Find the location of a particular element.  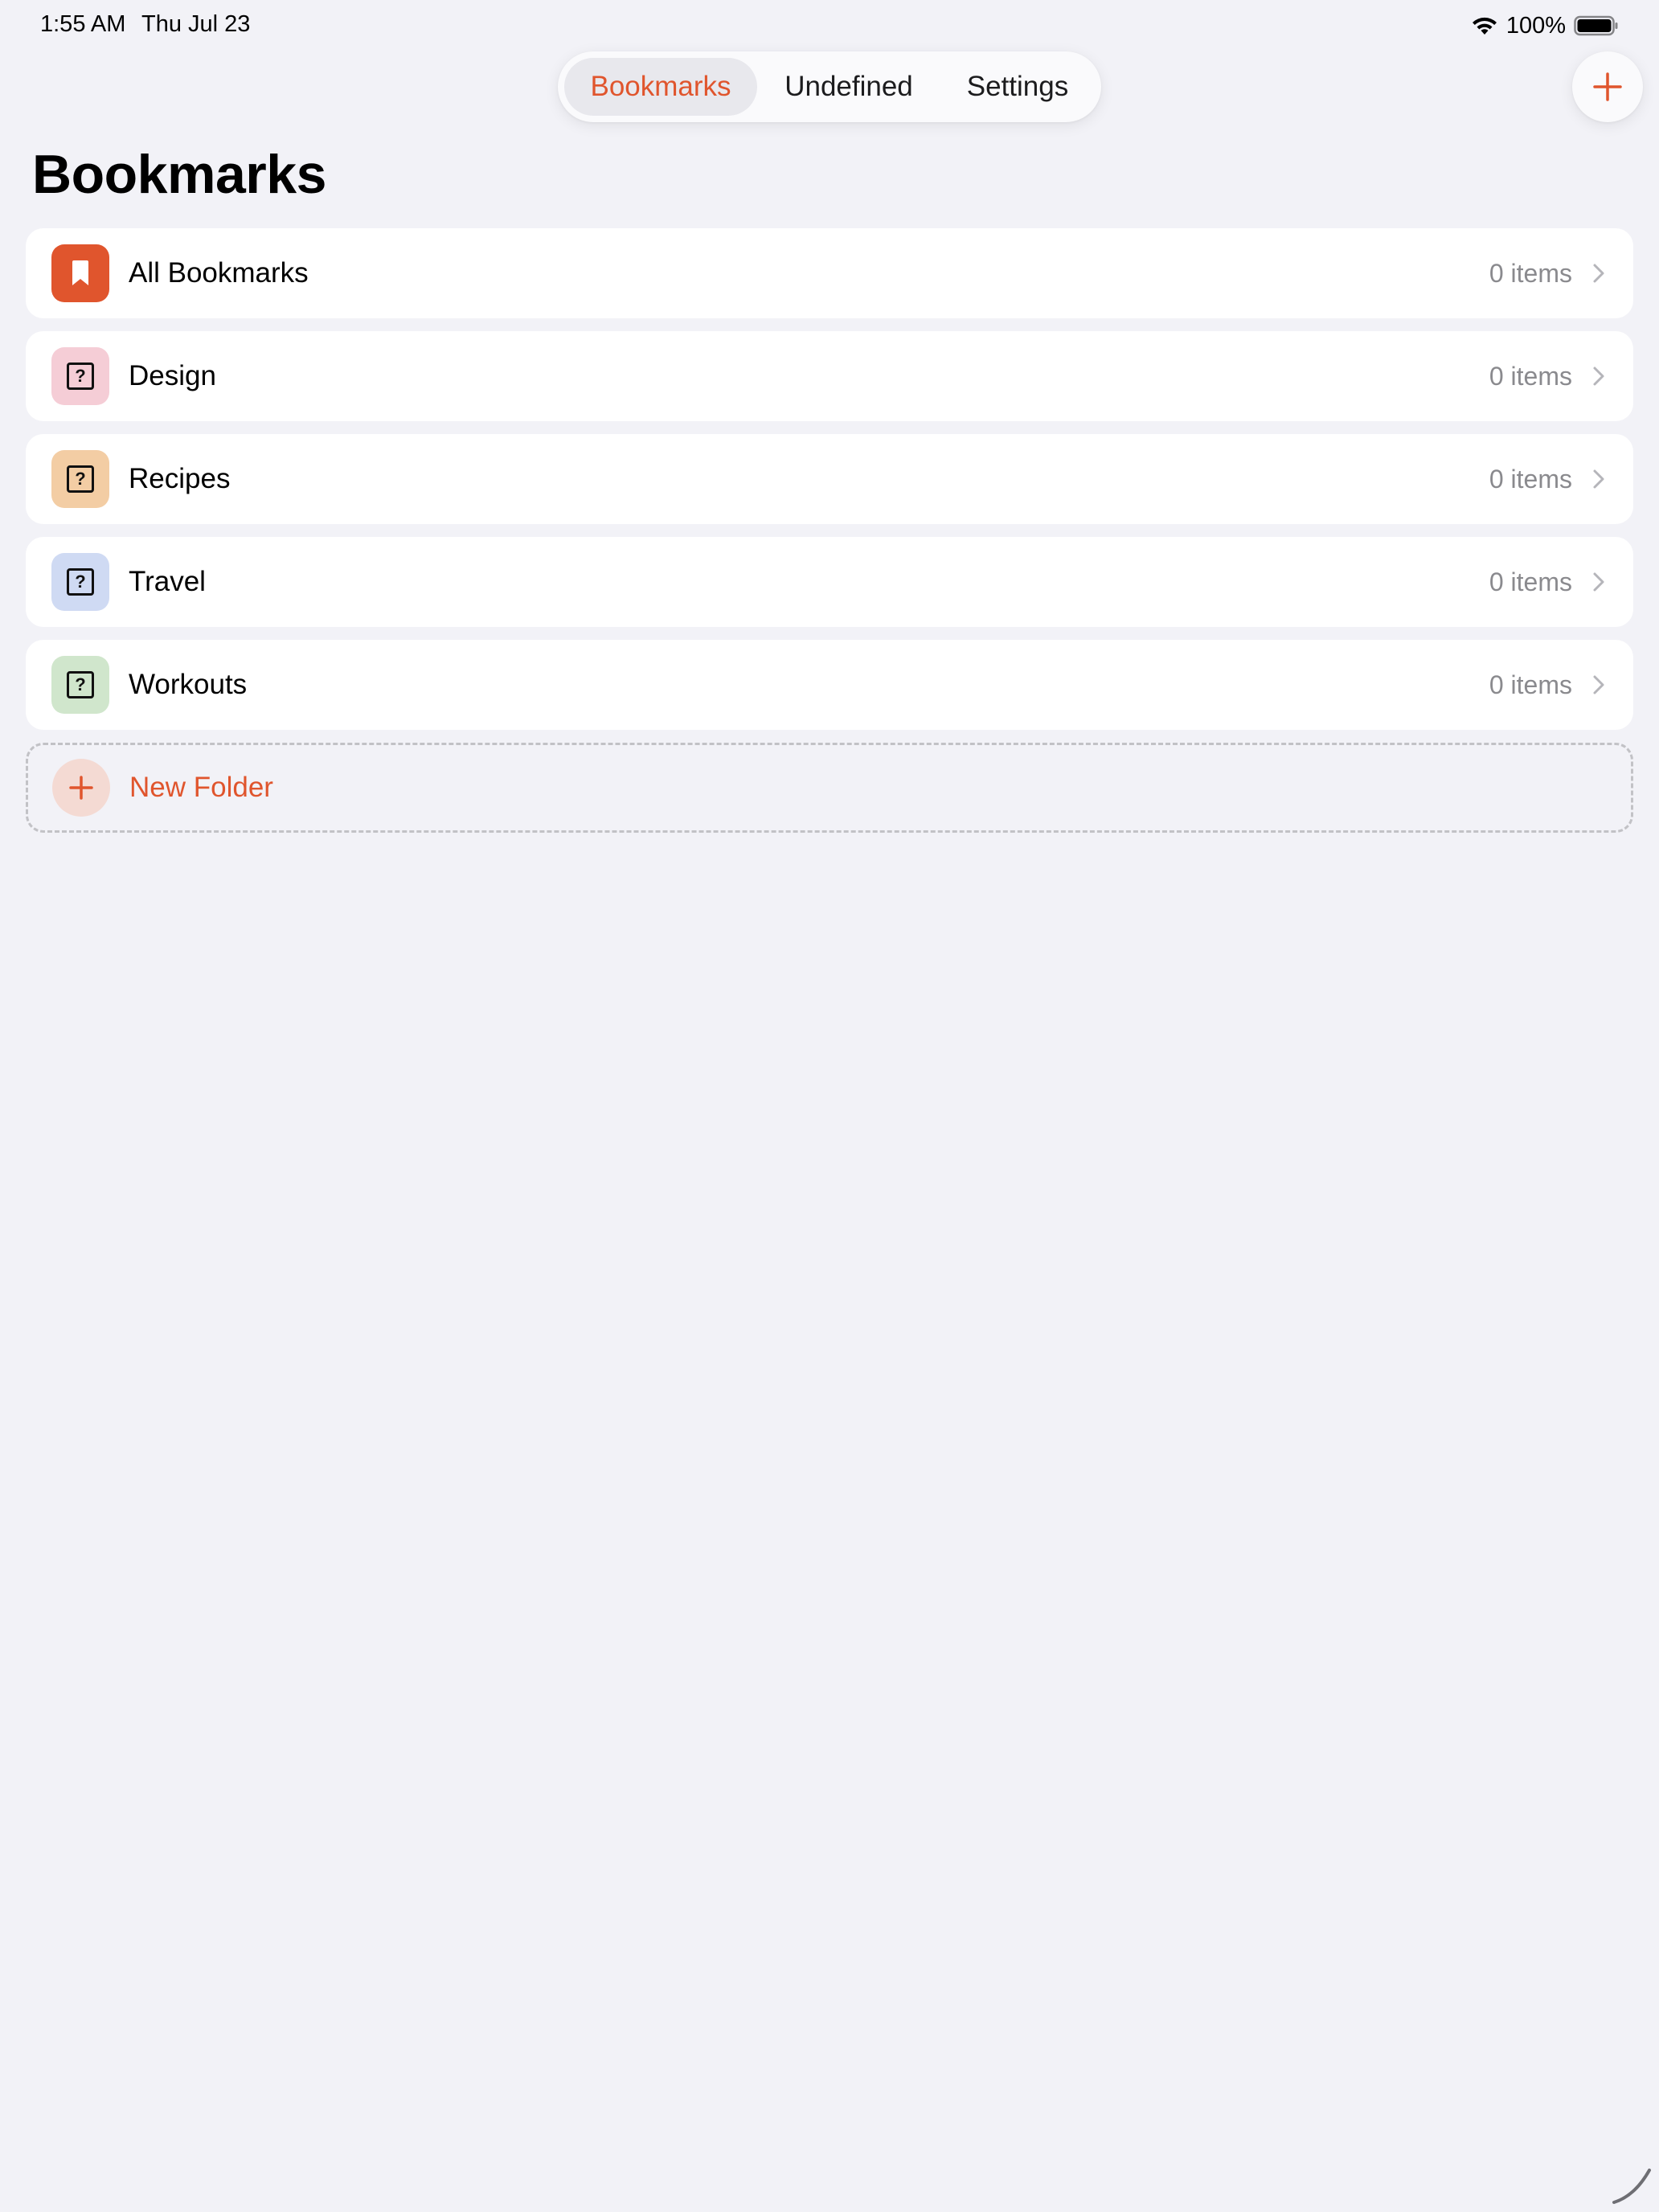

resize-handle-icon is located at coordinates (1632, 2185).